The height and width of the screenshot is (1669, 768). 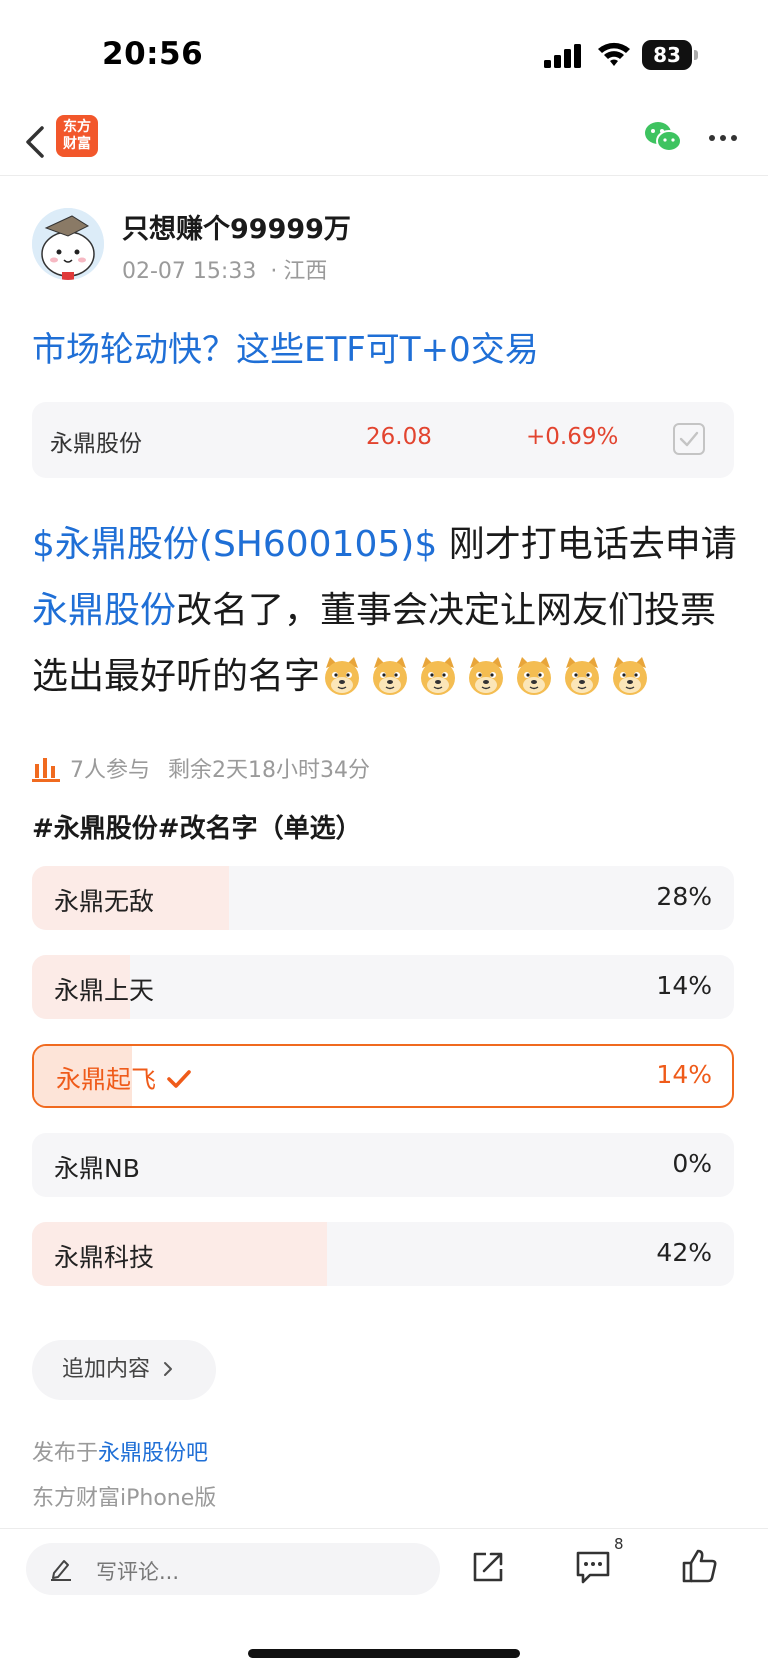 I want to click on append-content-label: 追加内容, so click(x=106, y=1369).